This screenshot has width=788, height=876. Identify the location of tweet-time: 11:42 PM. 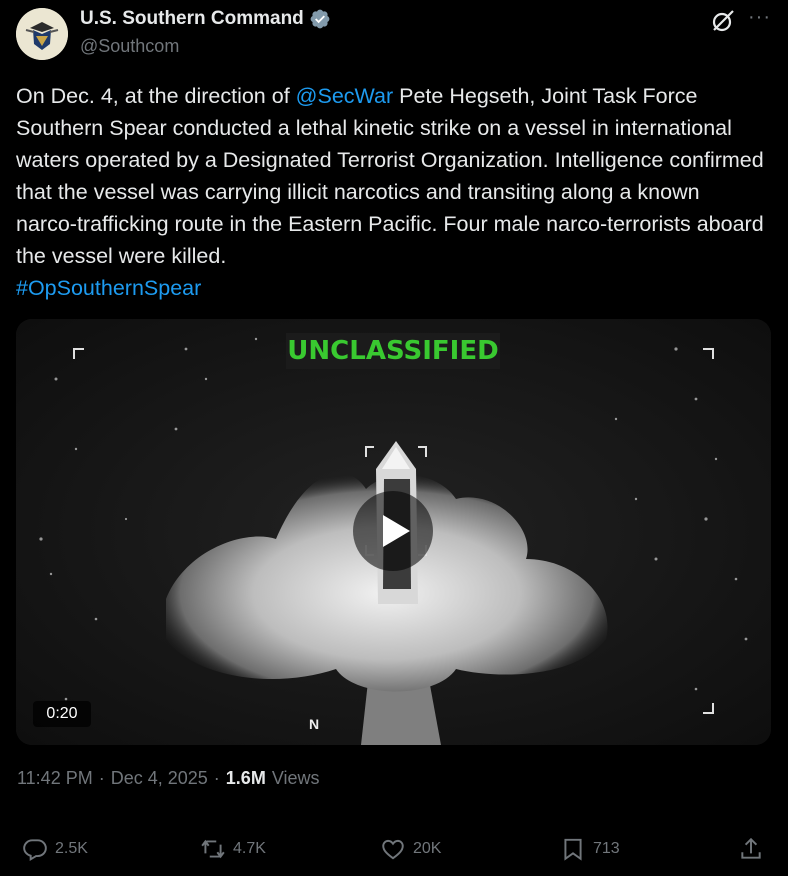
(55, 778).